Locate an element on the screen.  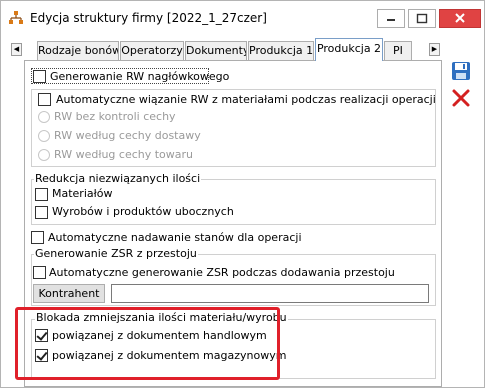
tab-scroll-right-button: ▶ is located at coordinates (434, 49).